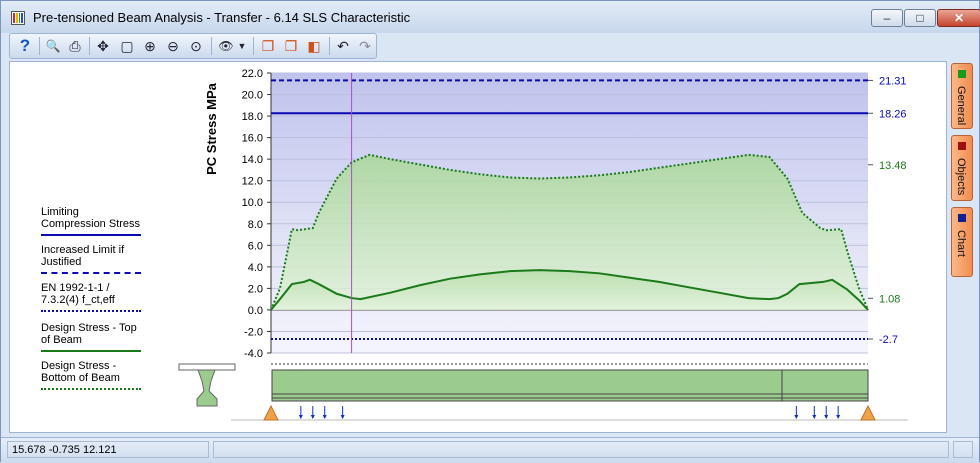  Describe the element at coordinates (868, 412) in the screenshot. I see `support-right-icon` at that location.